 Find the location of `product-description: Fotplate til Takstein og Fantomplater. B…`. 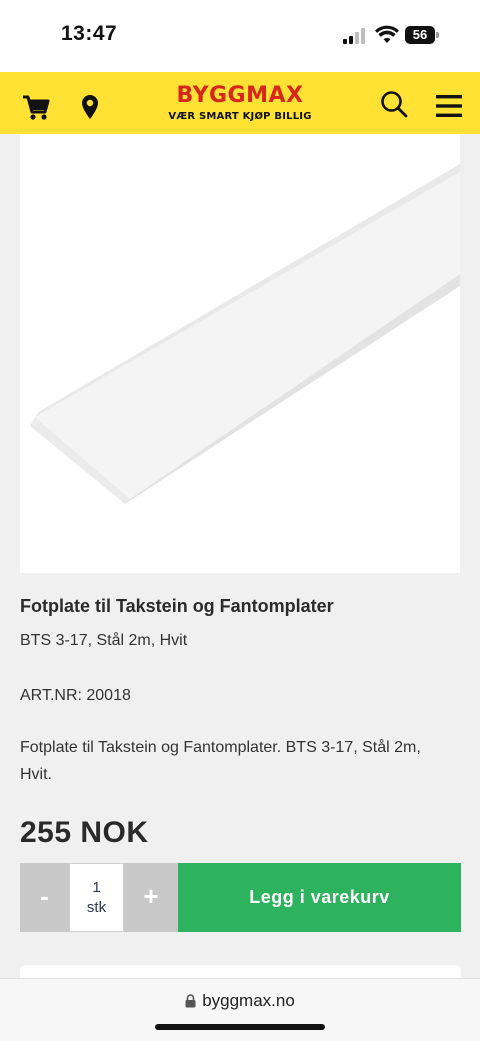

product-description: Fotplate til Takstein og Fantomplater. B… is located at coordinates (220, 761).